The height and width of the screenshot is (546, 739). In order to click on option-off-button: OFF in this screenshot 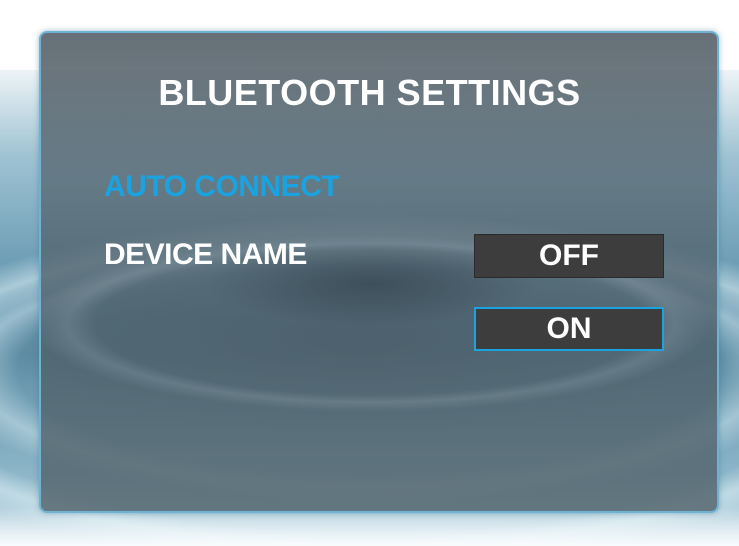, I will do `click(569, 256)`.